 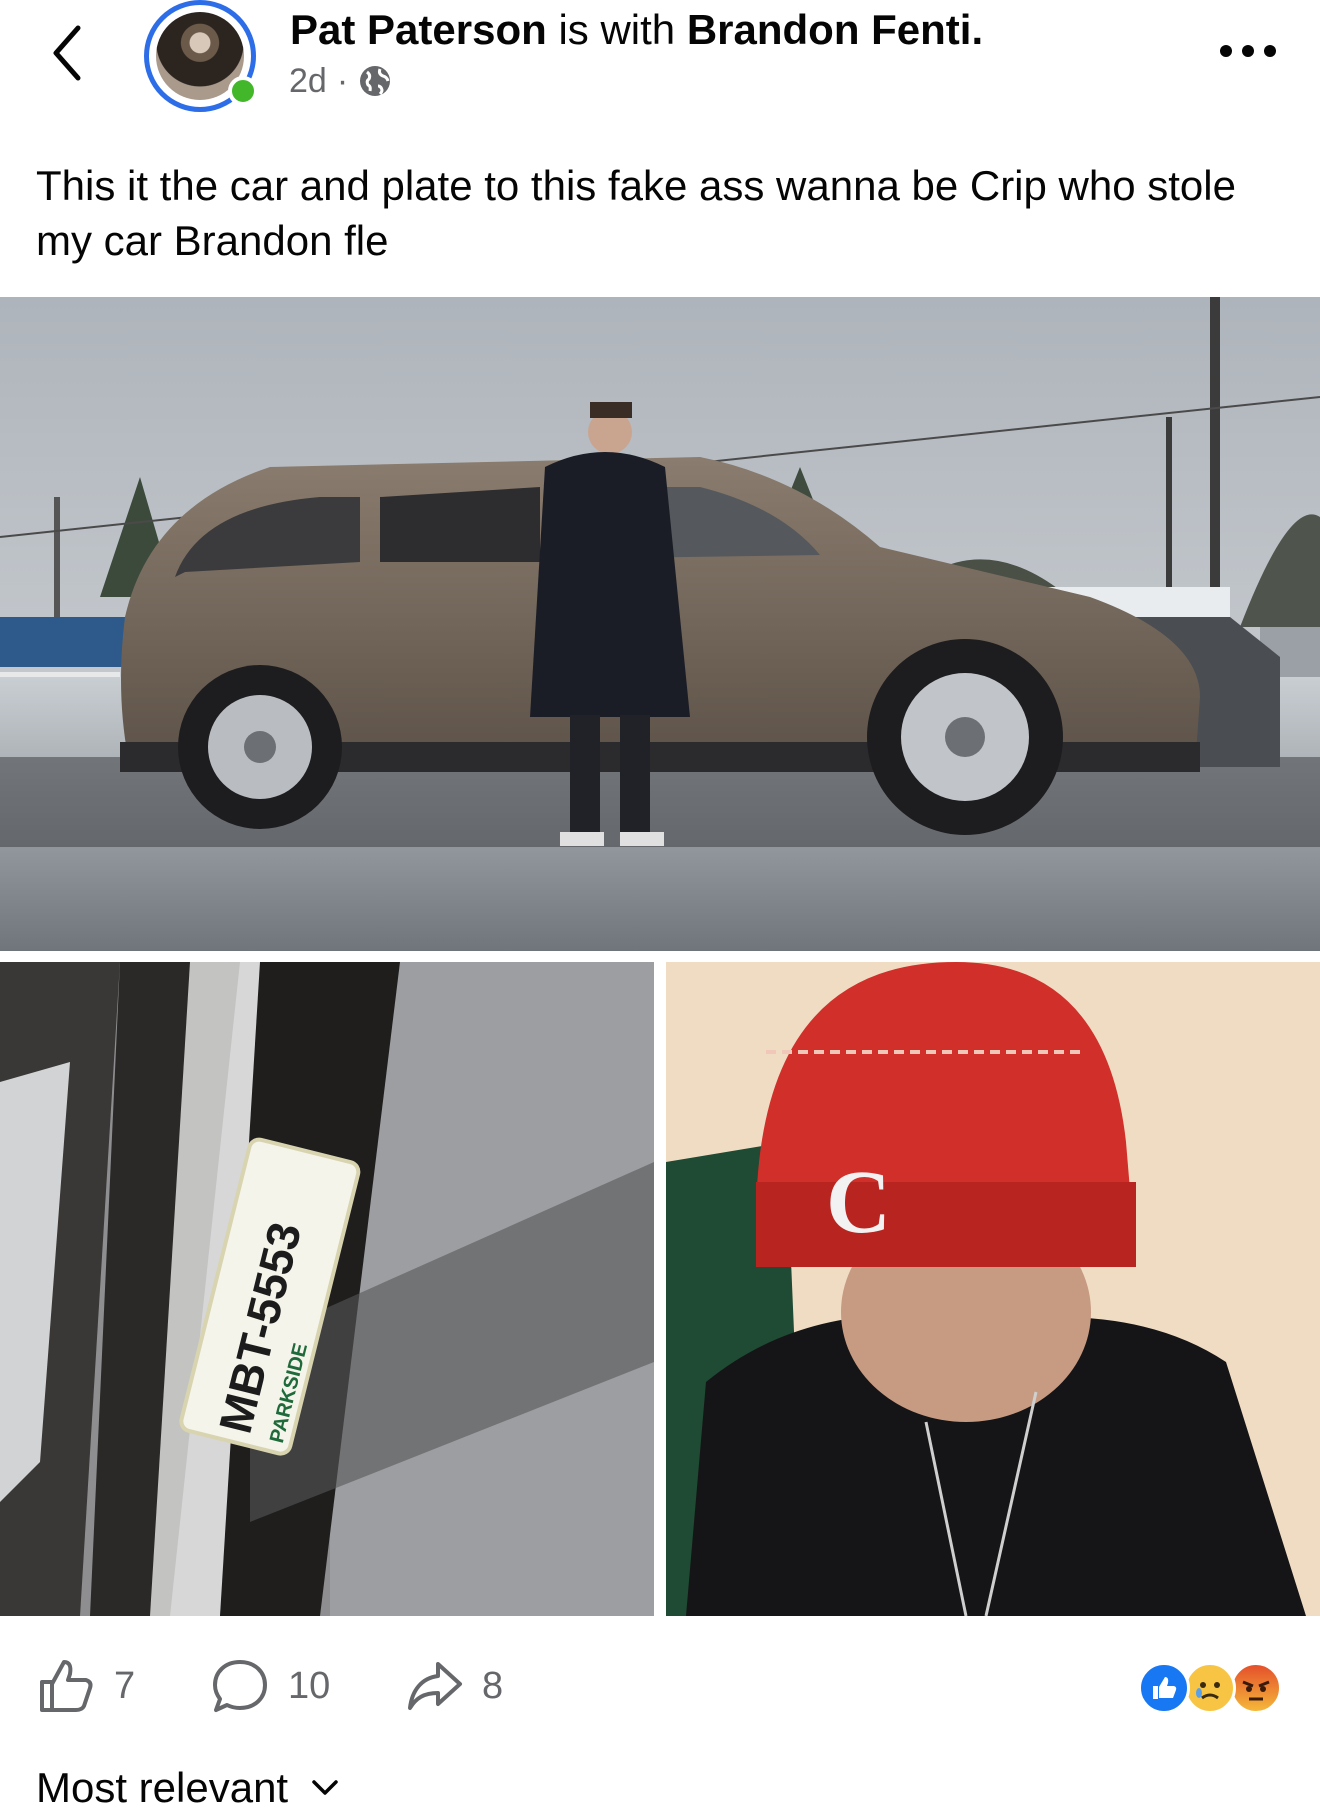 What do you see at coordinates (1256, 1688) in the screenshot?
I see `angry-reaction-icon` at bounding box center [1256, 1688].